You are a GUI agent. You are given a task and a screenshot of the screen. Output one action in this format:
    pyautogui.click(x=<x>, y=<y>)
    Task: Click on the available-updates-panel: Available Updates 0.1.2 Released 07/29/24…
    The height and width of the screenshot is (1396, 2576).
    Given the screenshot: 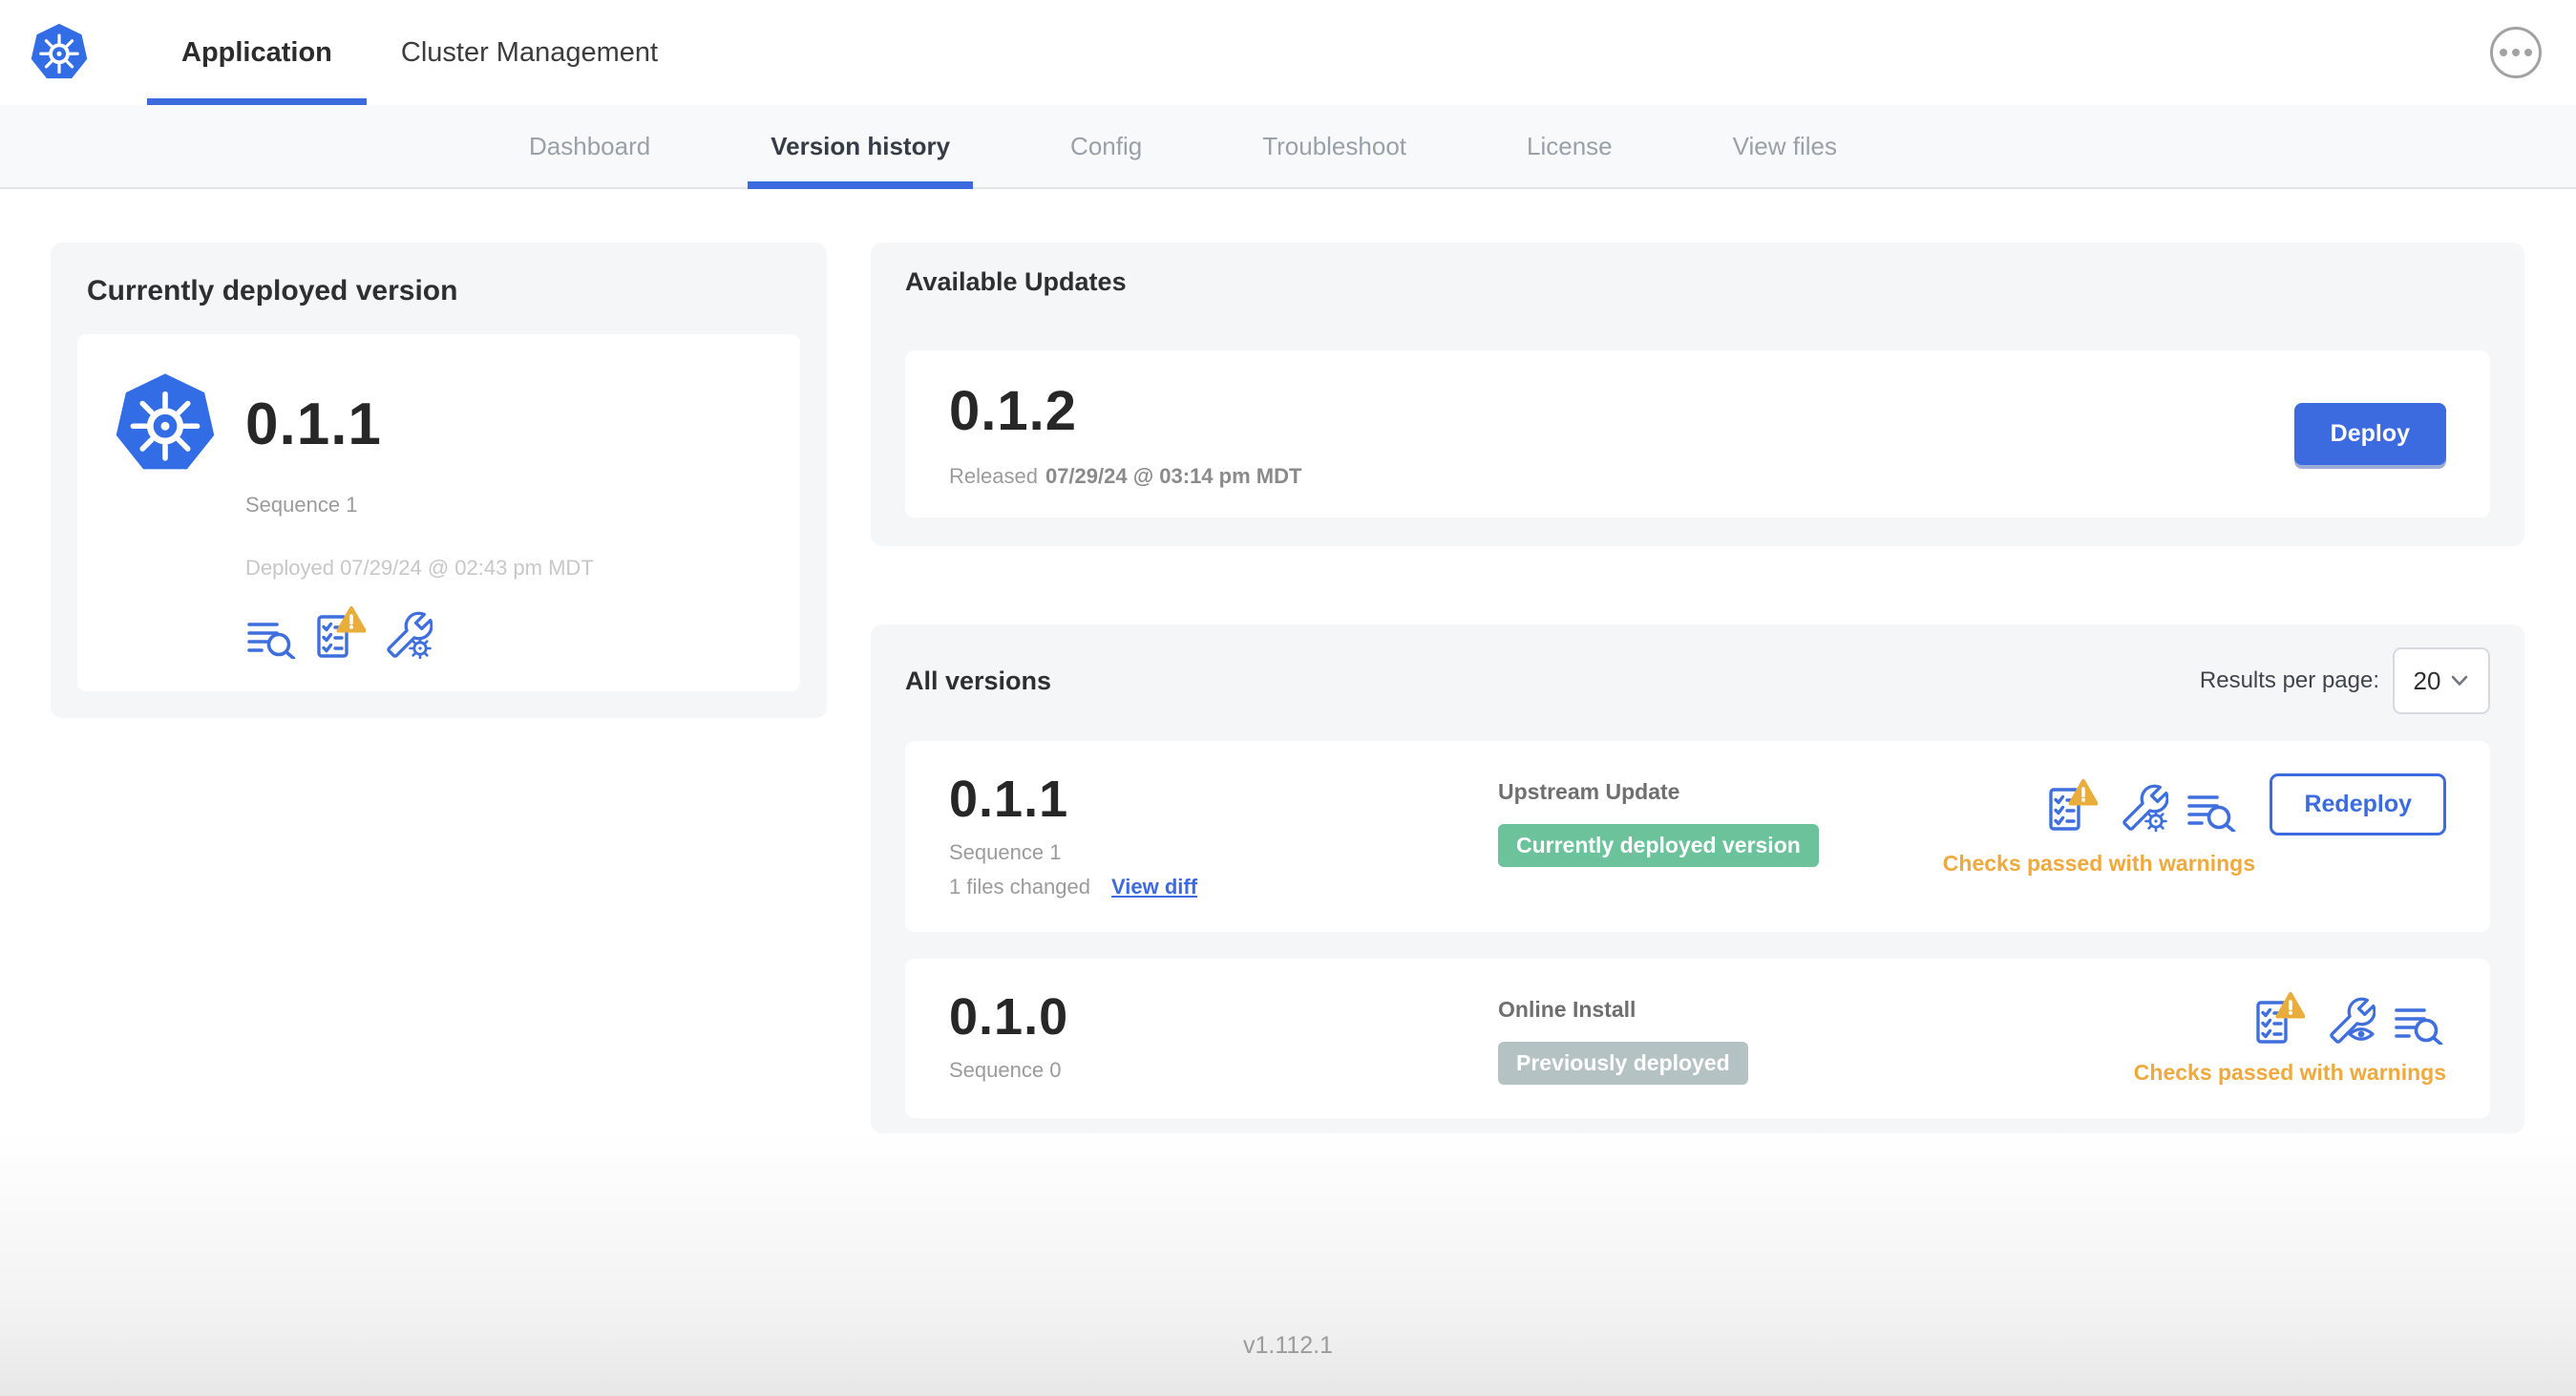 What is the action you would take?
    pyautogui.click(x=1697, y=394)
    